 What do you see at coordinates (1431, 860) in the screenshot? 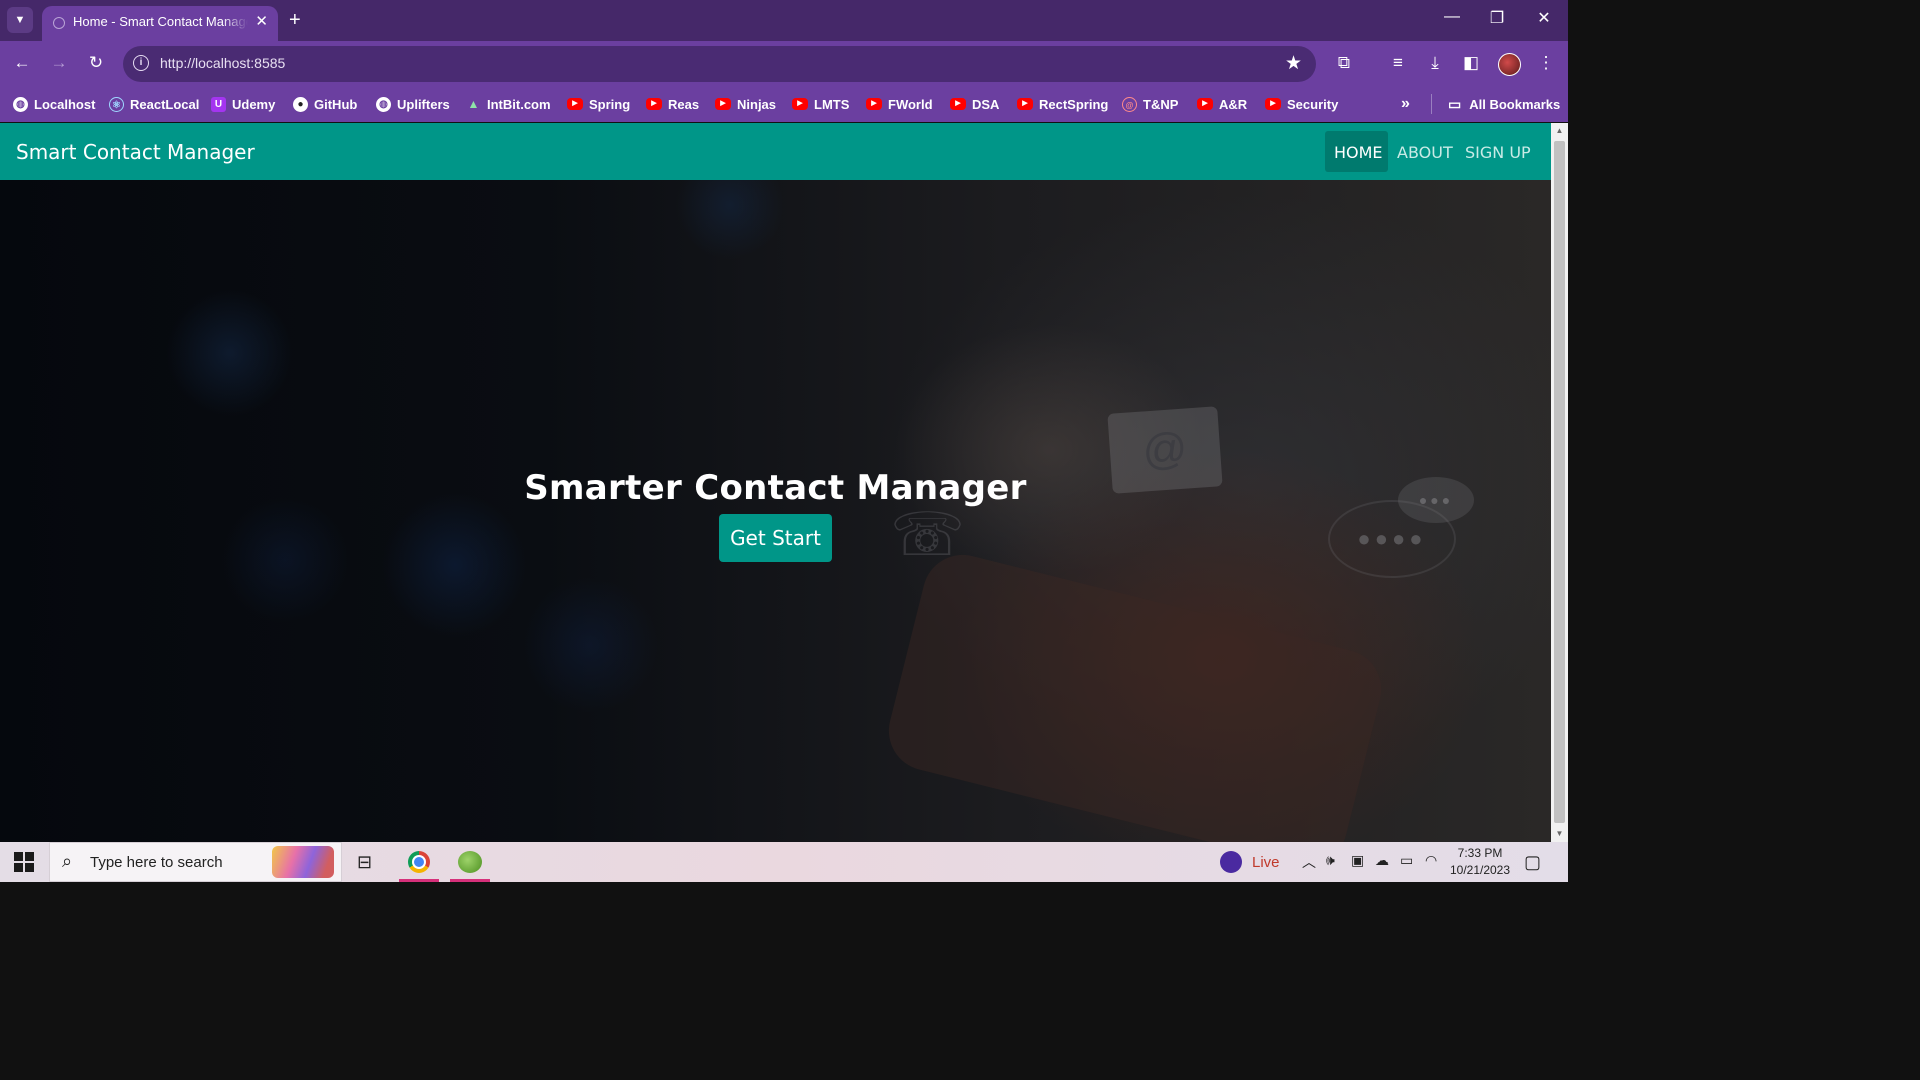
I see `wifi-icon: ◠` at bounding box center [1431, 860].